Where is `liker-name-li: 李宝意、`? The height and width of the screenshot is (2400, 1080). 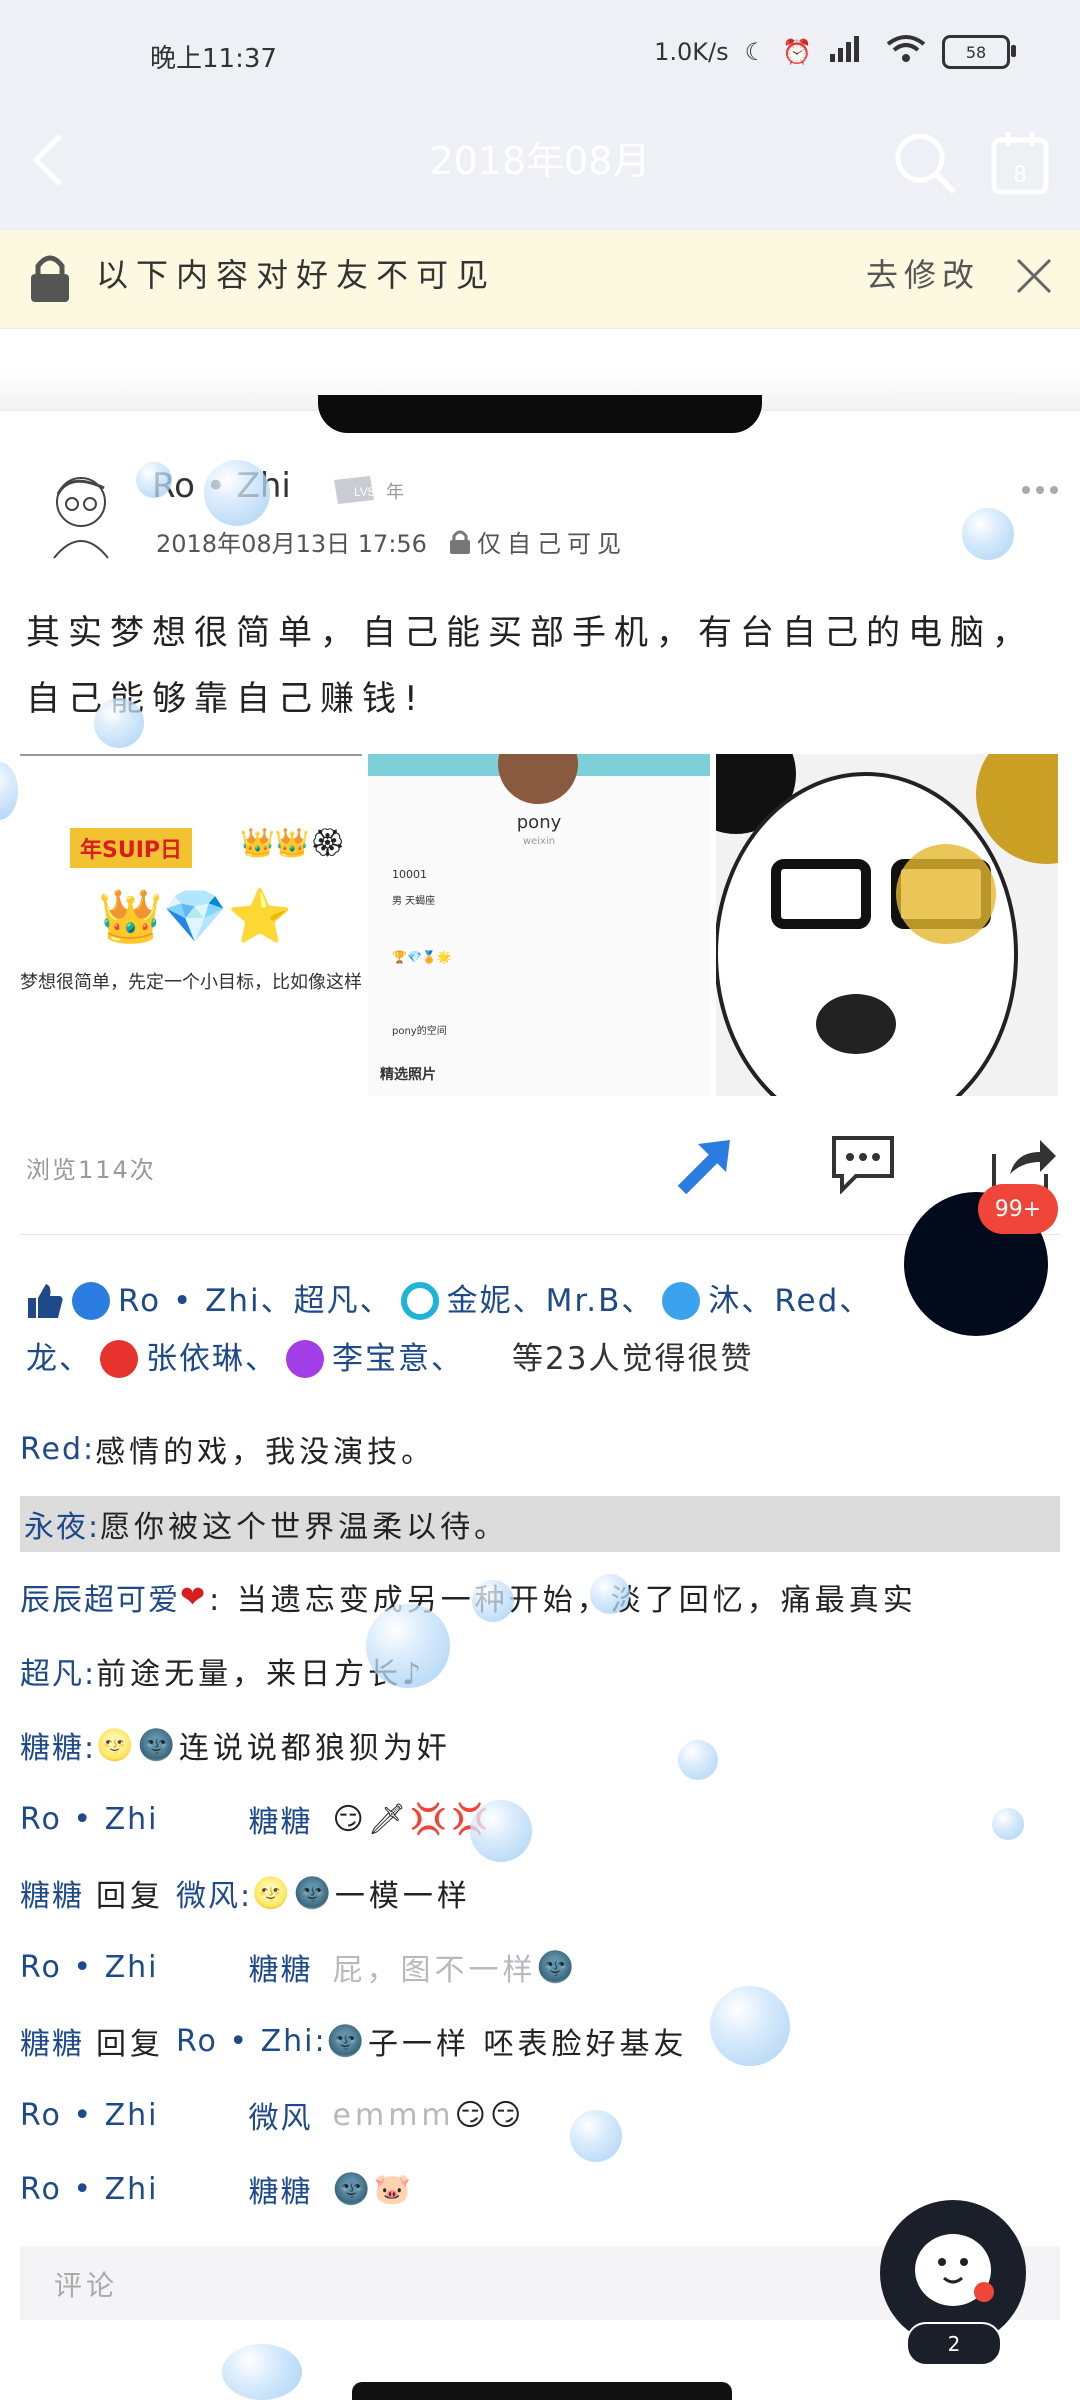
liker-name-li: 李宝意、 is located at coordinates (398, 1359).